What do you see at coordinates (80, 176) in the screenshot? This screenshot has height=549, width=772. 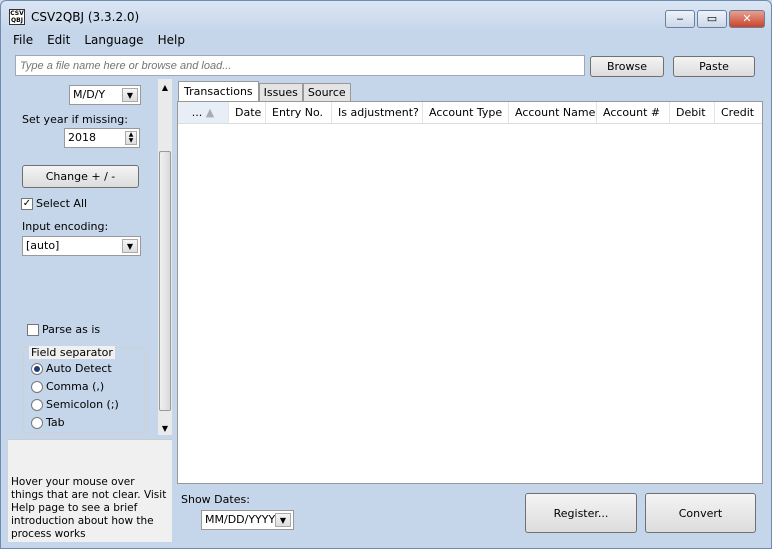 I see `change-sign-button: Change + / -` at bounding box center [80, 176].